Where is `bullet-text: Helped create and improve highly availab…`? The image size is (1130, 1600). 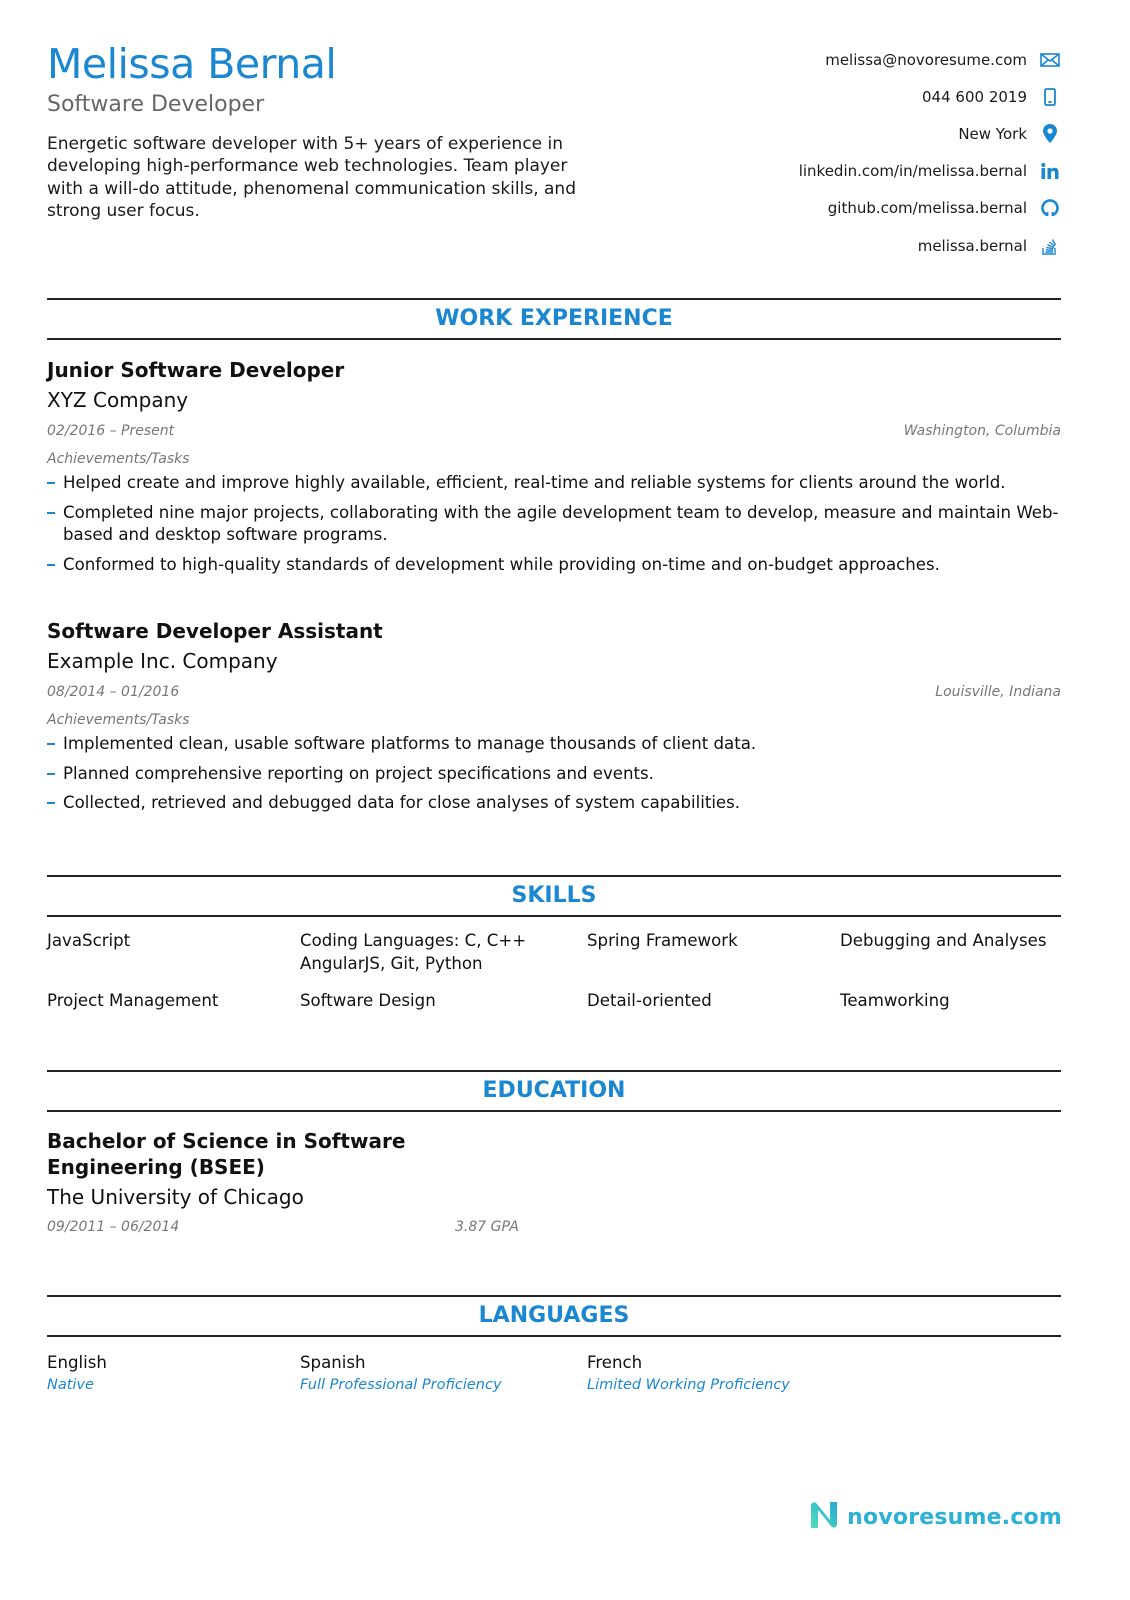 bullet-text: Helped create and improve highly availab… is located at coordinates (534, 482).